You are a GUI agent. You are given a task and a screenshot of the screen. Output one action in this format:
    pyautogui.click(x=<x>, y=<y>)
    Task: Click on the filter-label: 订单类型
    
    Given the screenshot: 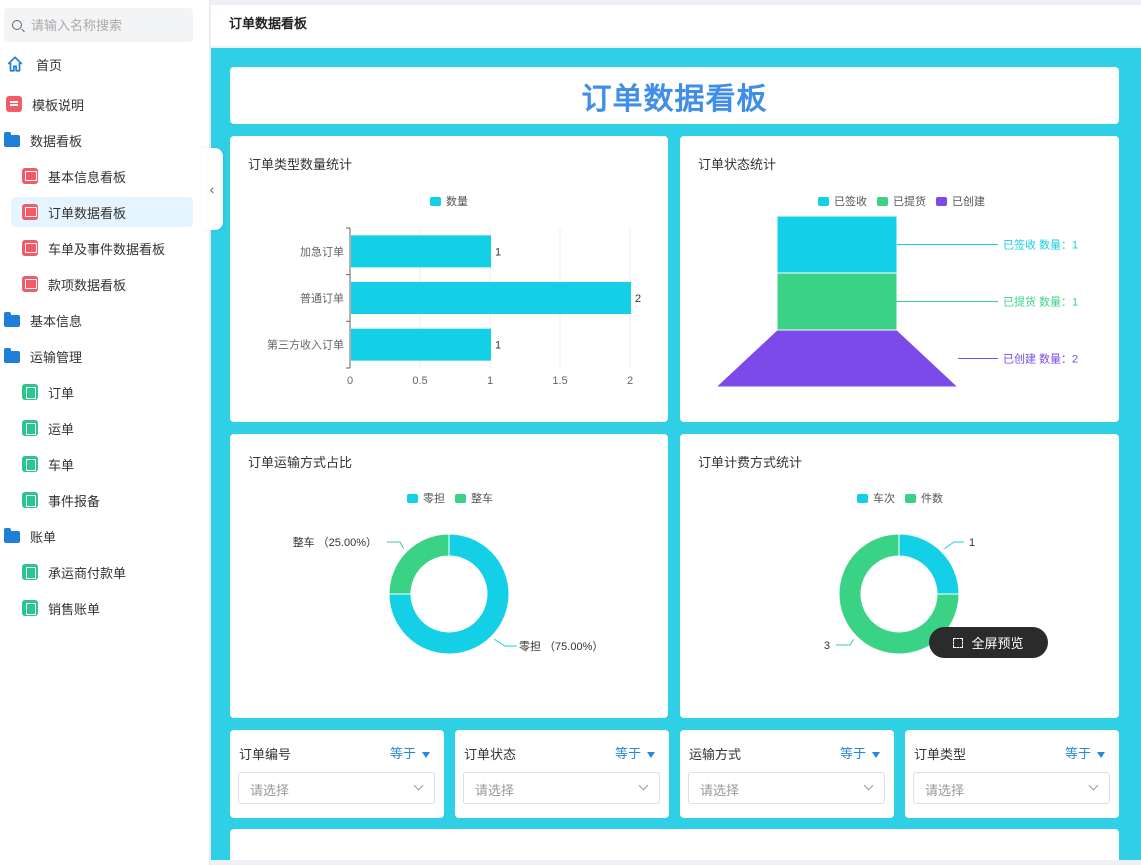 What is the action you would take?
    pyautogui.click(x=940, y=754)
    